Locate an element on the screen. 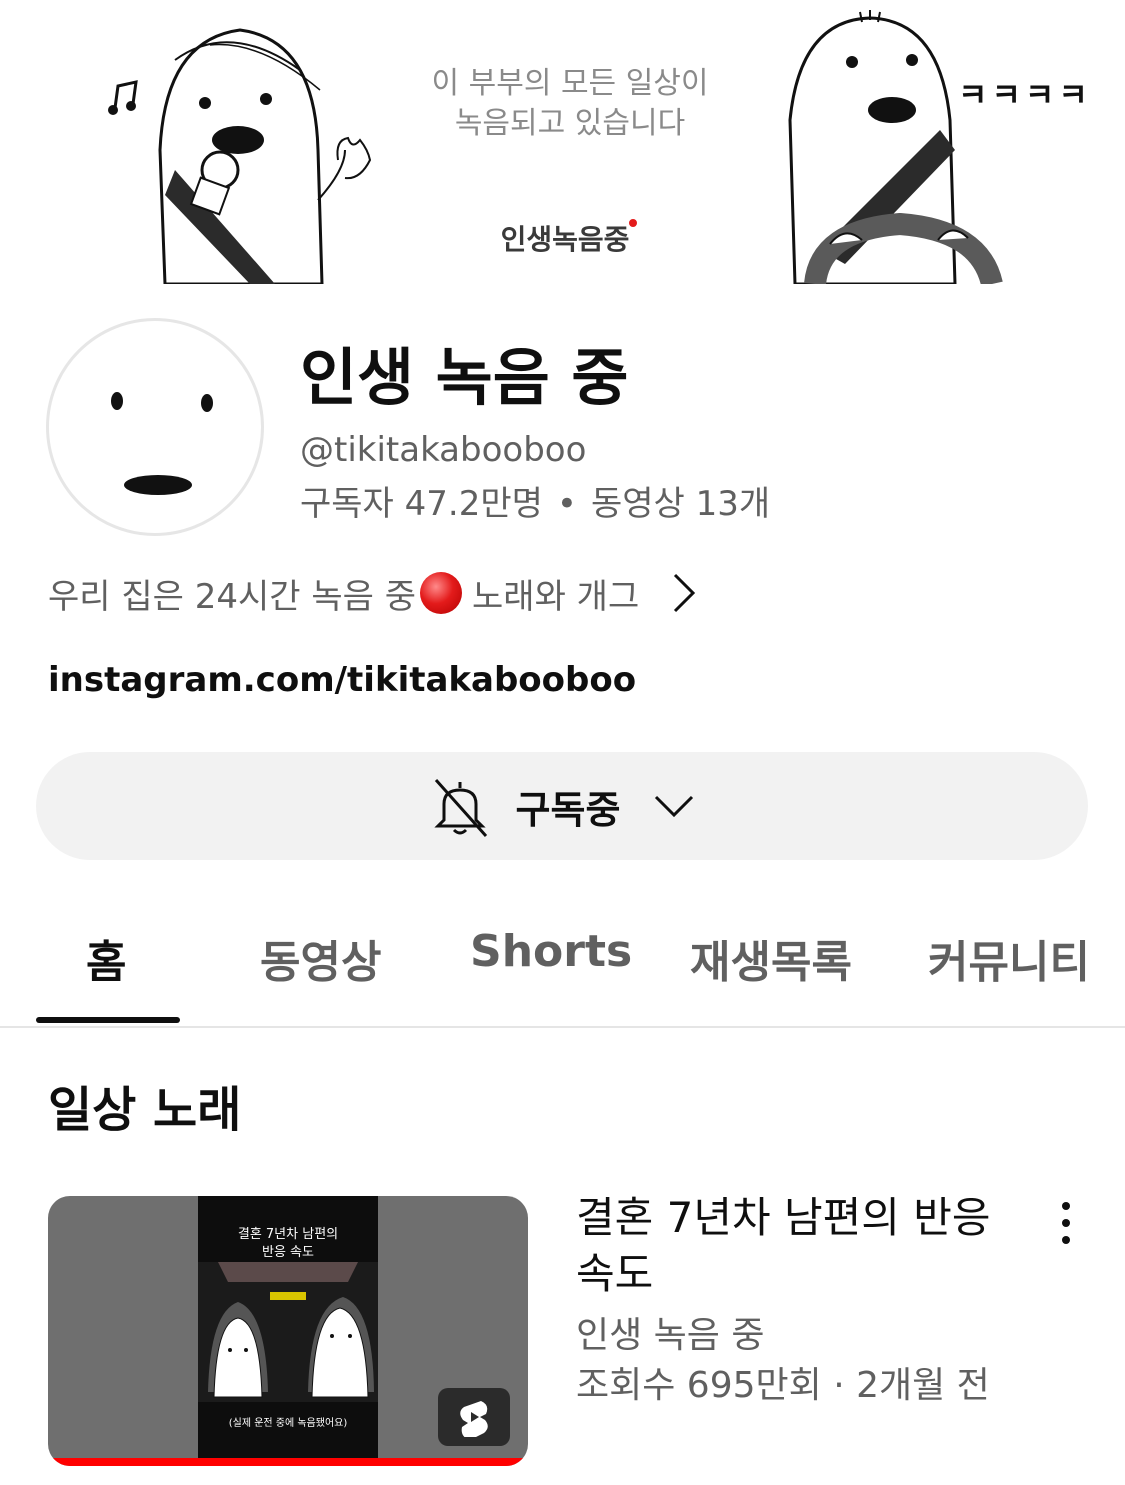 Image resolution: width=1125 pixels, height=1485 pixels. video-count: 동영상 13개 is located at coordinates (680, 504).